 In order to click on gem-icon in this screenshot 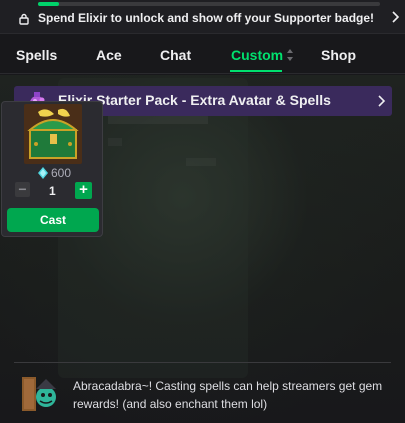, I will do `click(43, 173)`.